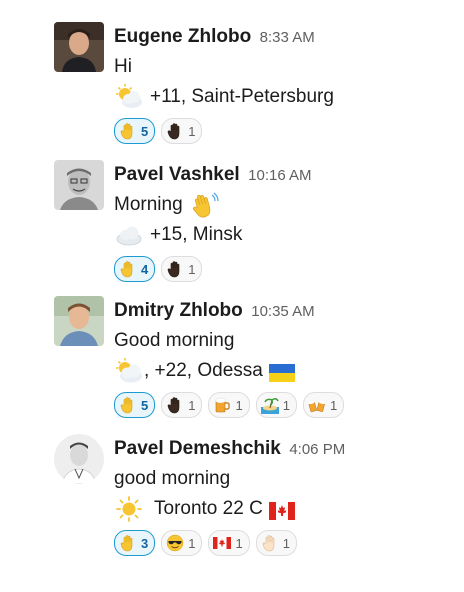 This screenshot has height=592, width=464. I want to click on timestamp: 10:35 AM, so click(282, 311).